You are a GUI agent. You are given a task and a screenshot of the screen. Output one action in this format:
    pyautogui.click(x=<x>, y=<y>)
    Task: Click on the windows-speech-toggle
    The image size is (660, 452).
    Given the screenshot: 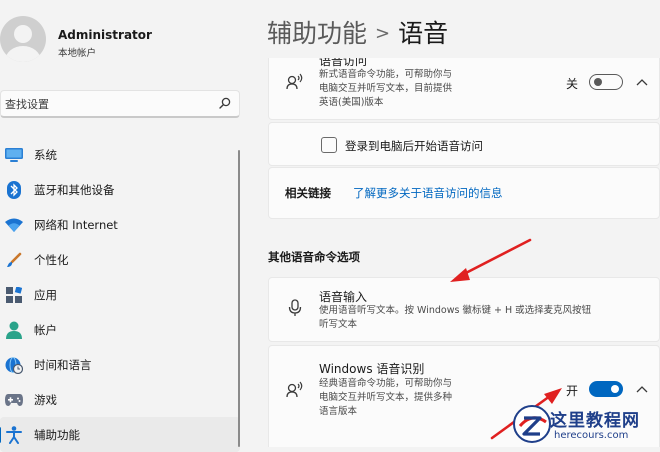 What is the action you would take?
    pyautogui.click(x=606, y=389)
    